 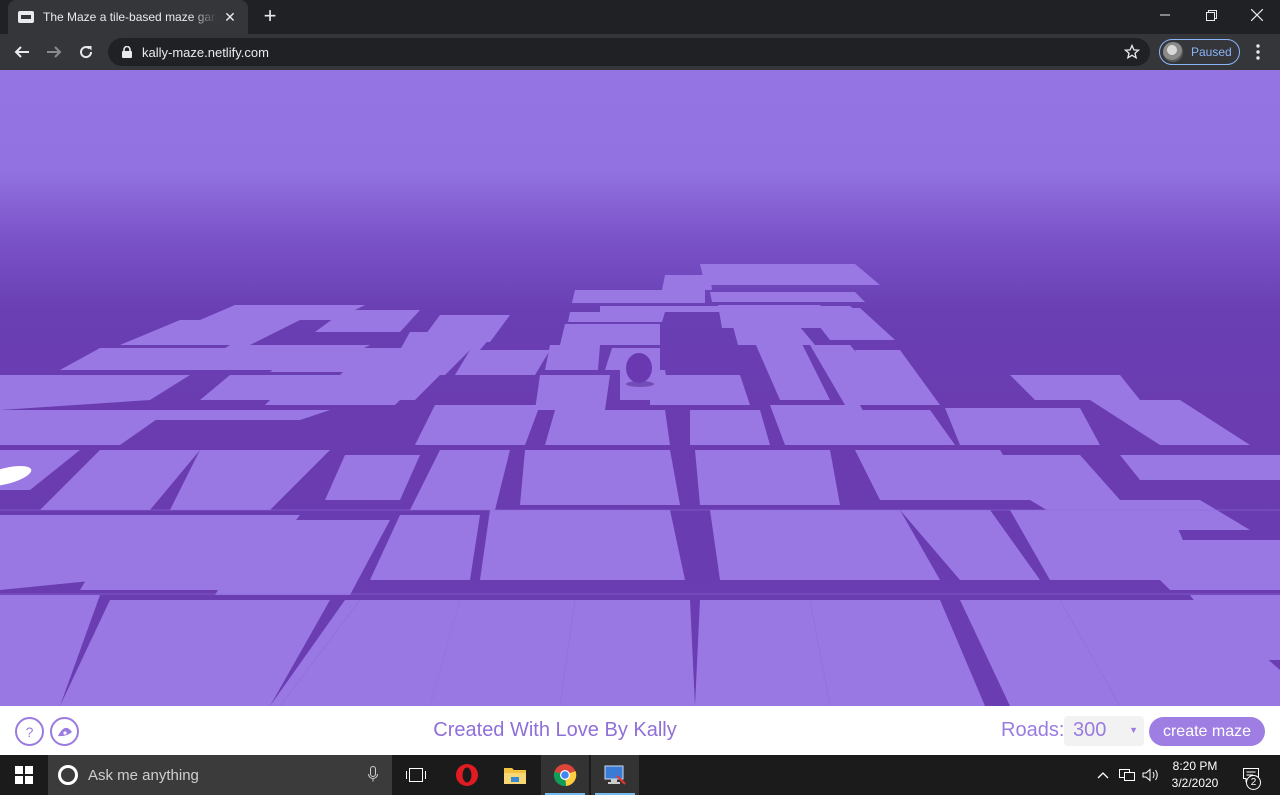 I want to click on reload-button, so click(x=86, y=52).